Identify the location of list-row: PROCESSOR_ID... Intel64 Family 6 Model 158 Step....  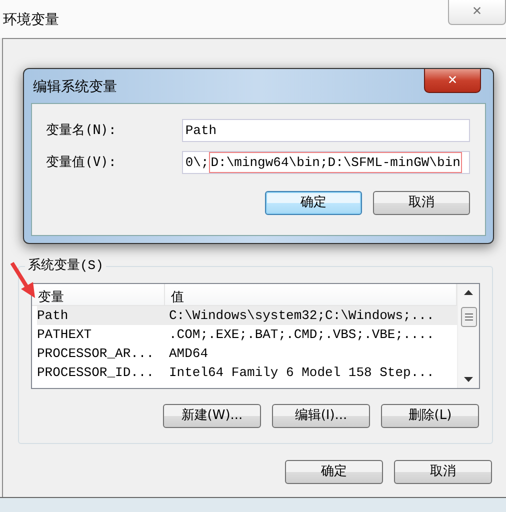
(247, 372).